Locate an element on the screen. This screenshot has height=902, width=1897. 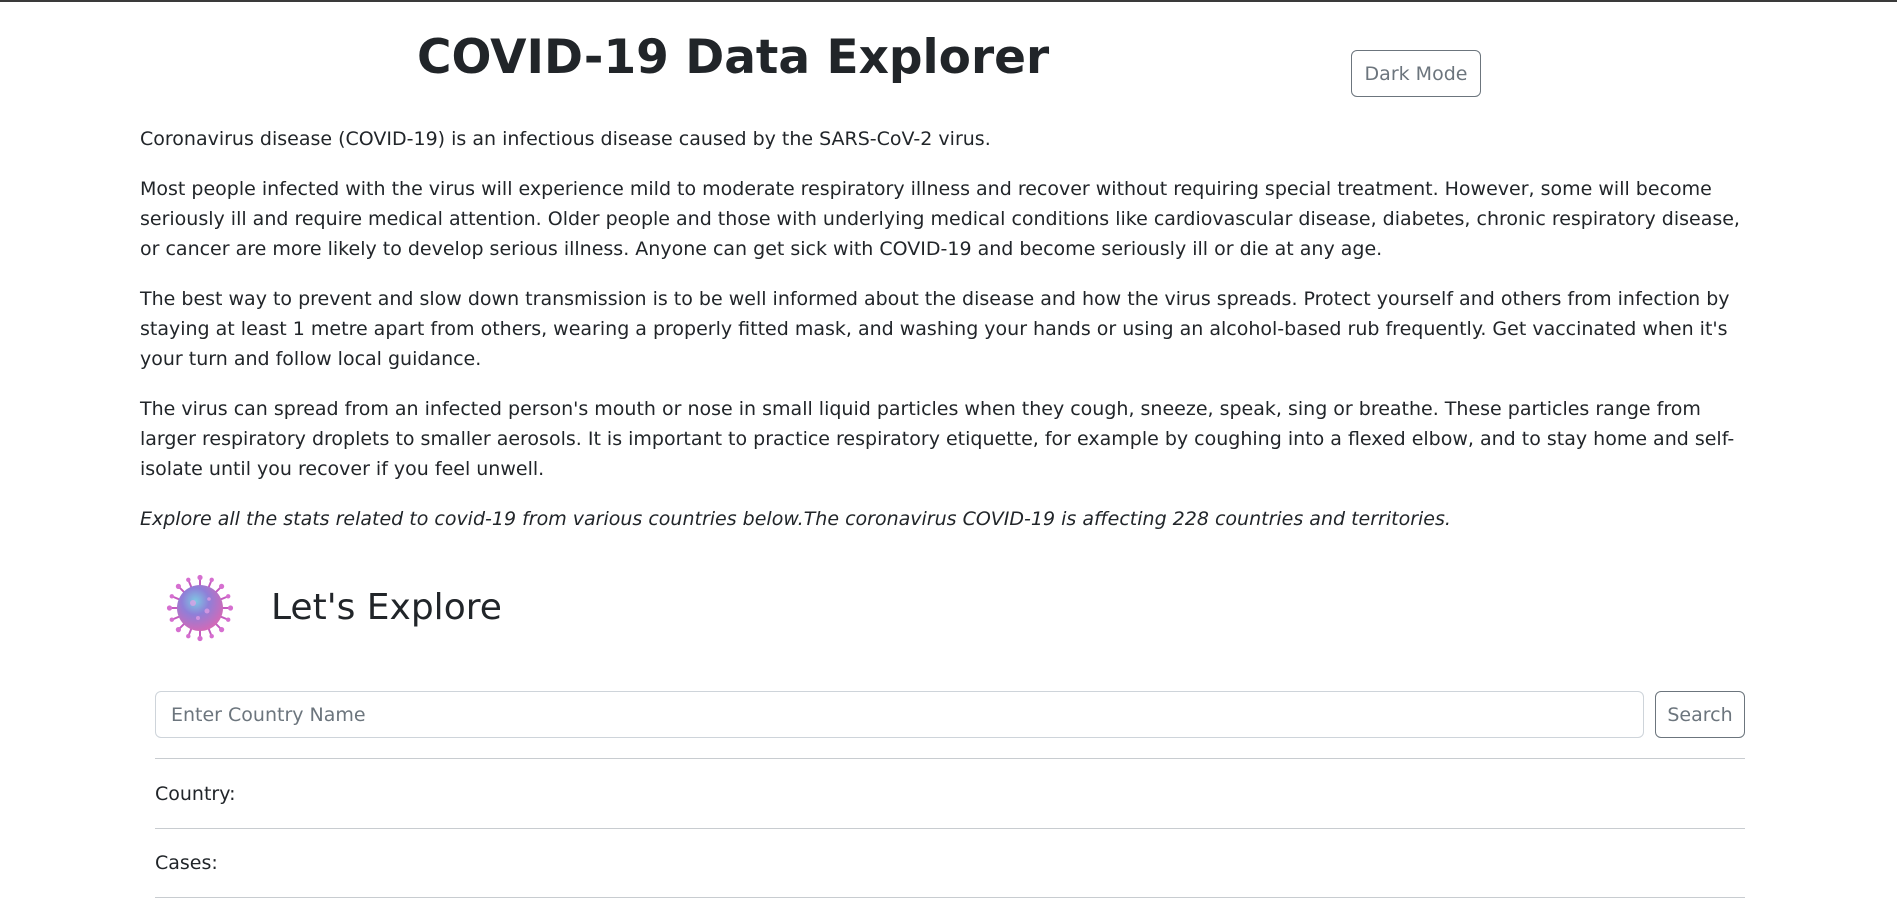
country-search-input is located at coordinates (899, 714).